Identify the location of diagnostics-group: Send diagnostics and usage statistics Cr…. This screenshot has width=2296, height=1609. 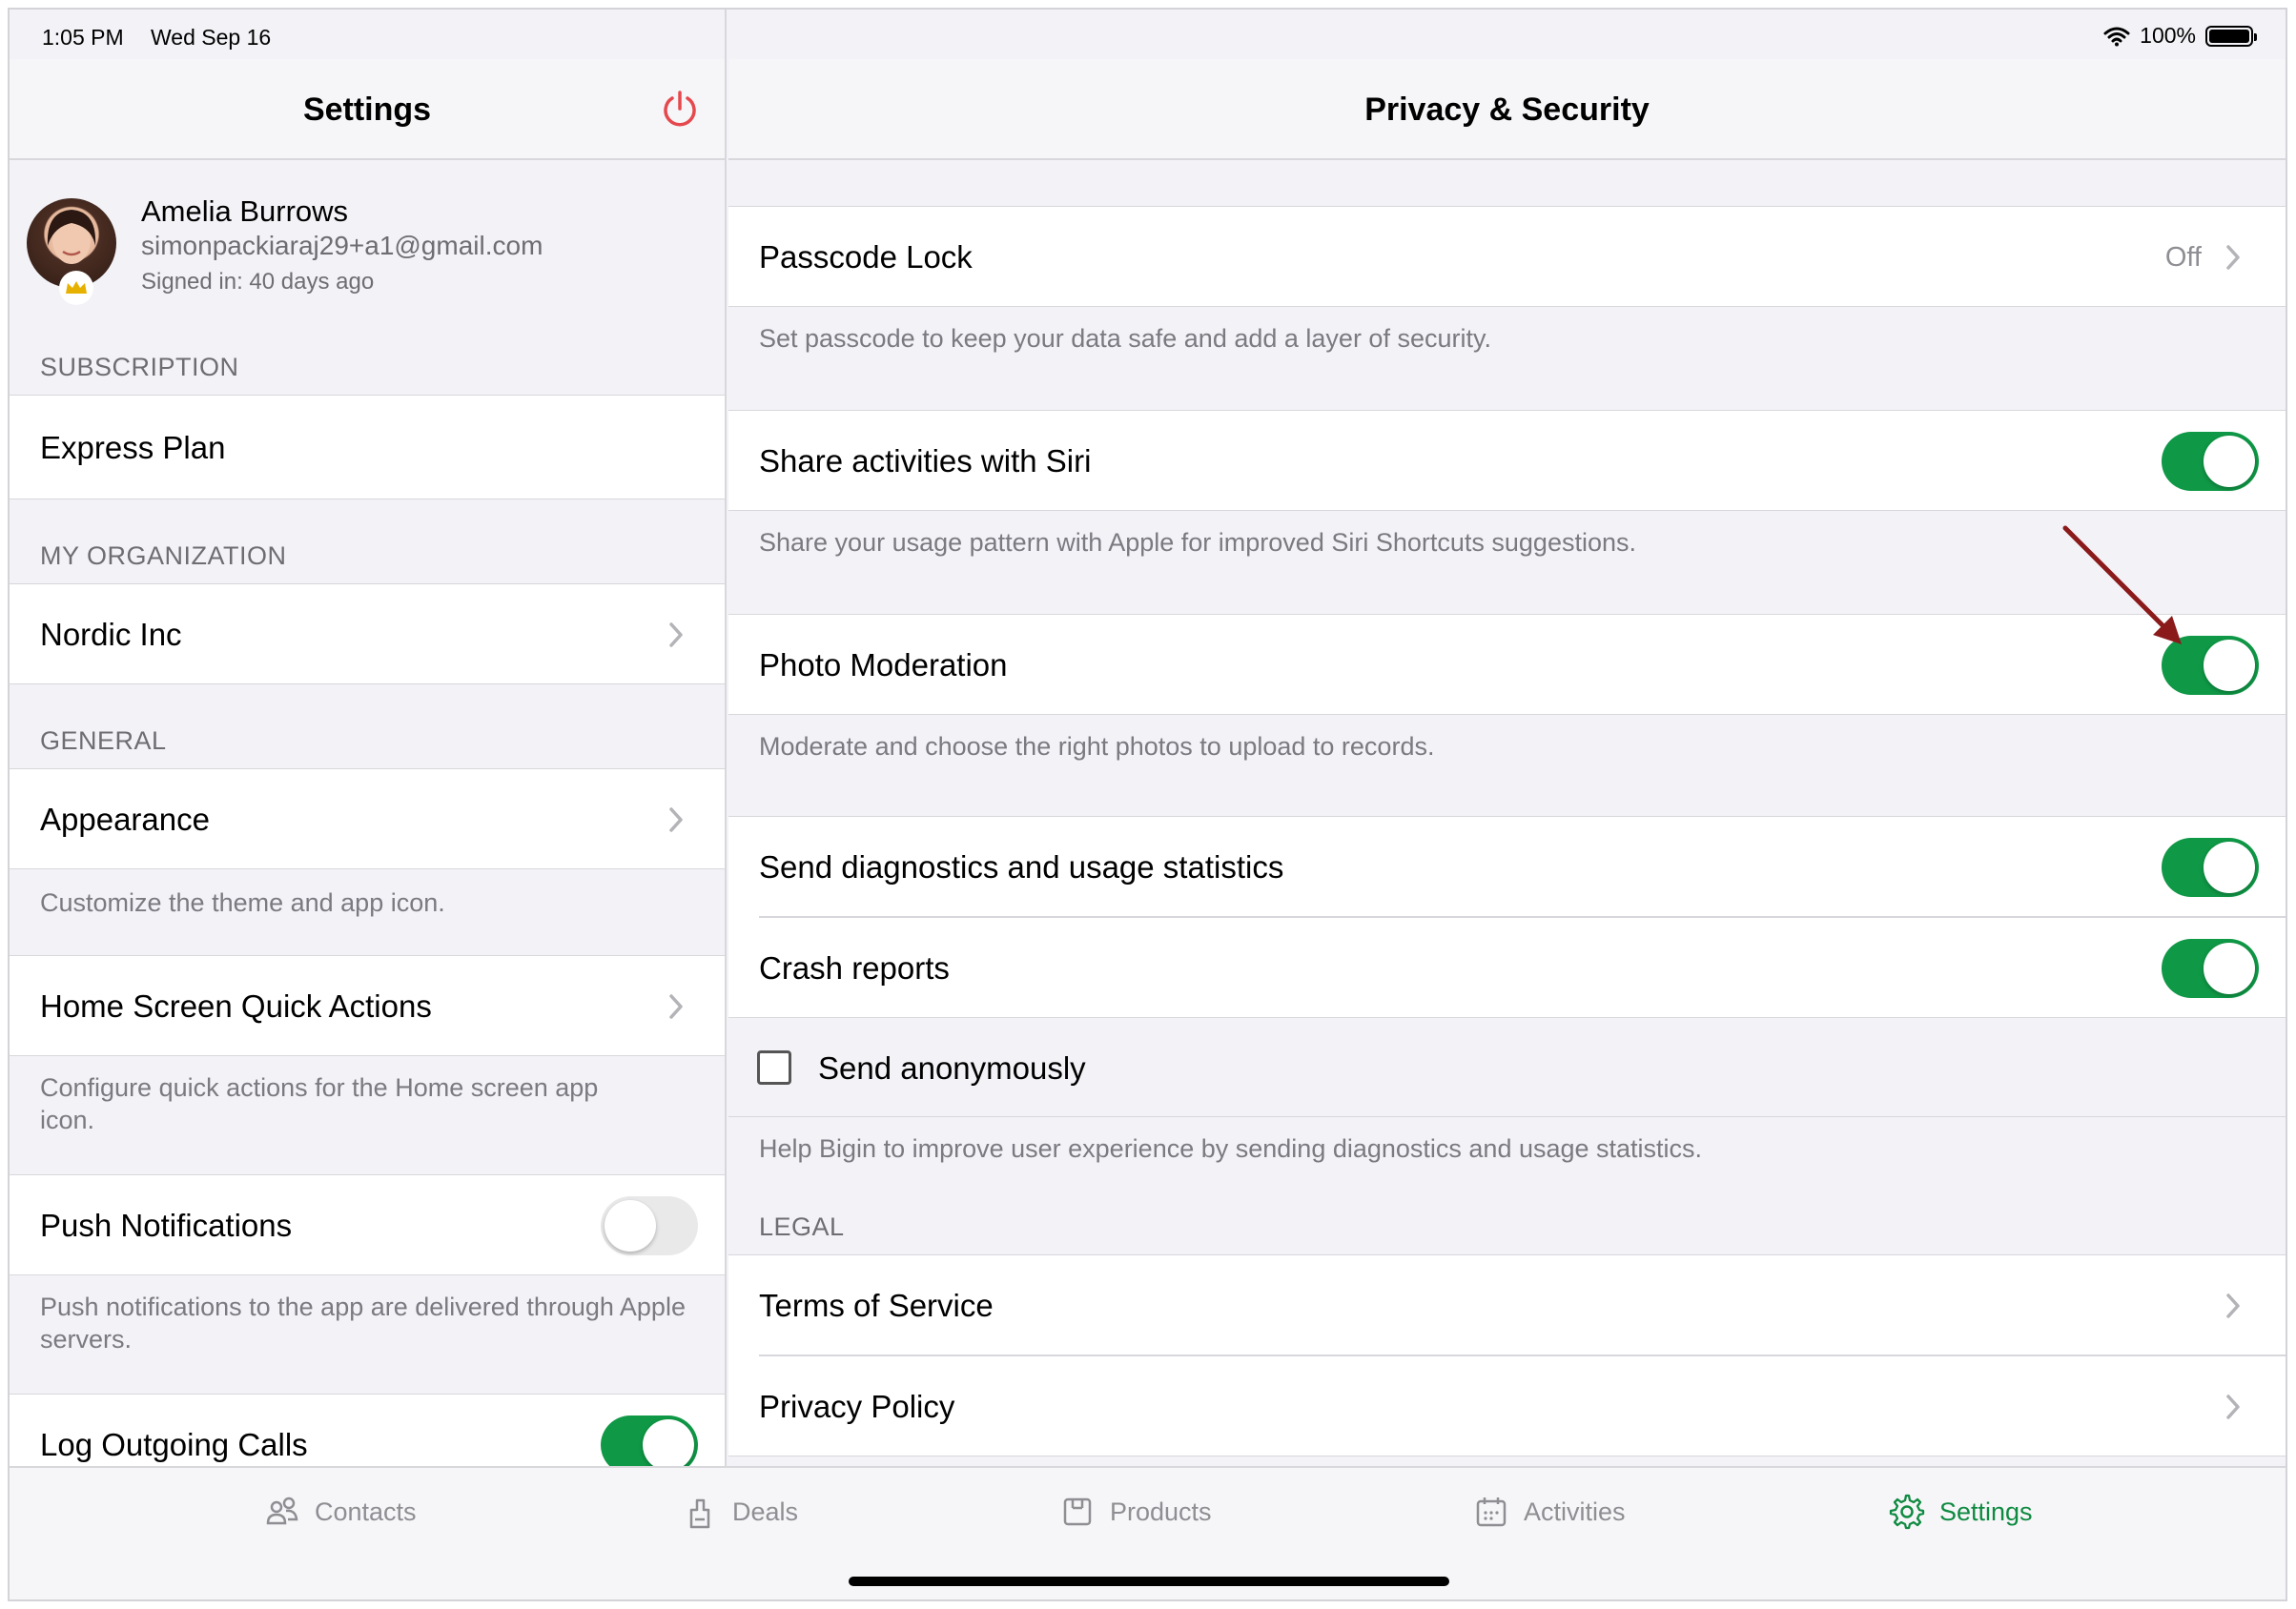
(1507, 917).